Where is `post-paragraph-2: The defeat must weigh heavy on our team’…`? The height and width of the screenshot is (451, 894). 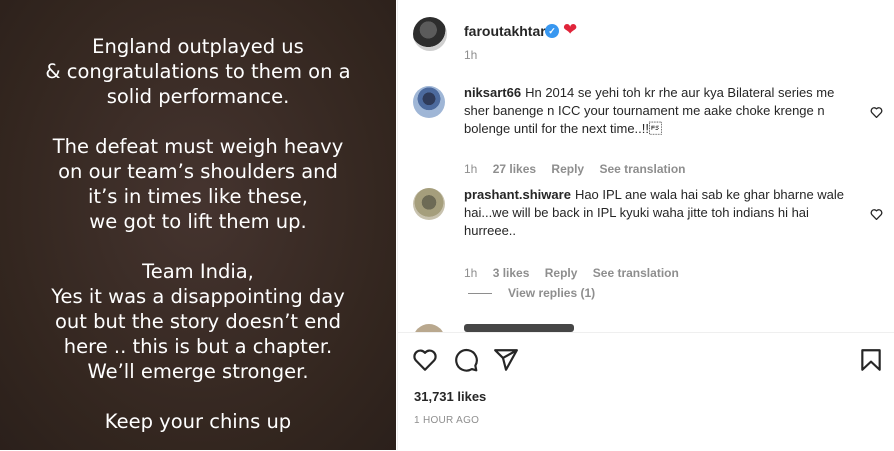 post-paragraph-2: The defeat must weigh heavy on our team’… is located at coordinates (198, 184).